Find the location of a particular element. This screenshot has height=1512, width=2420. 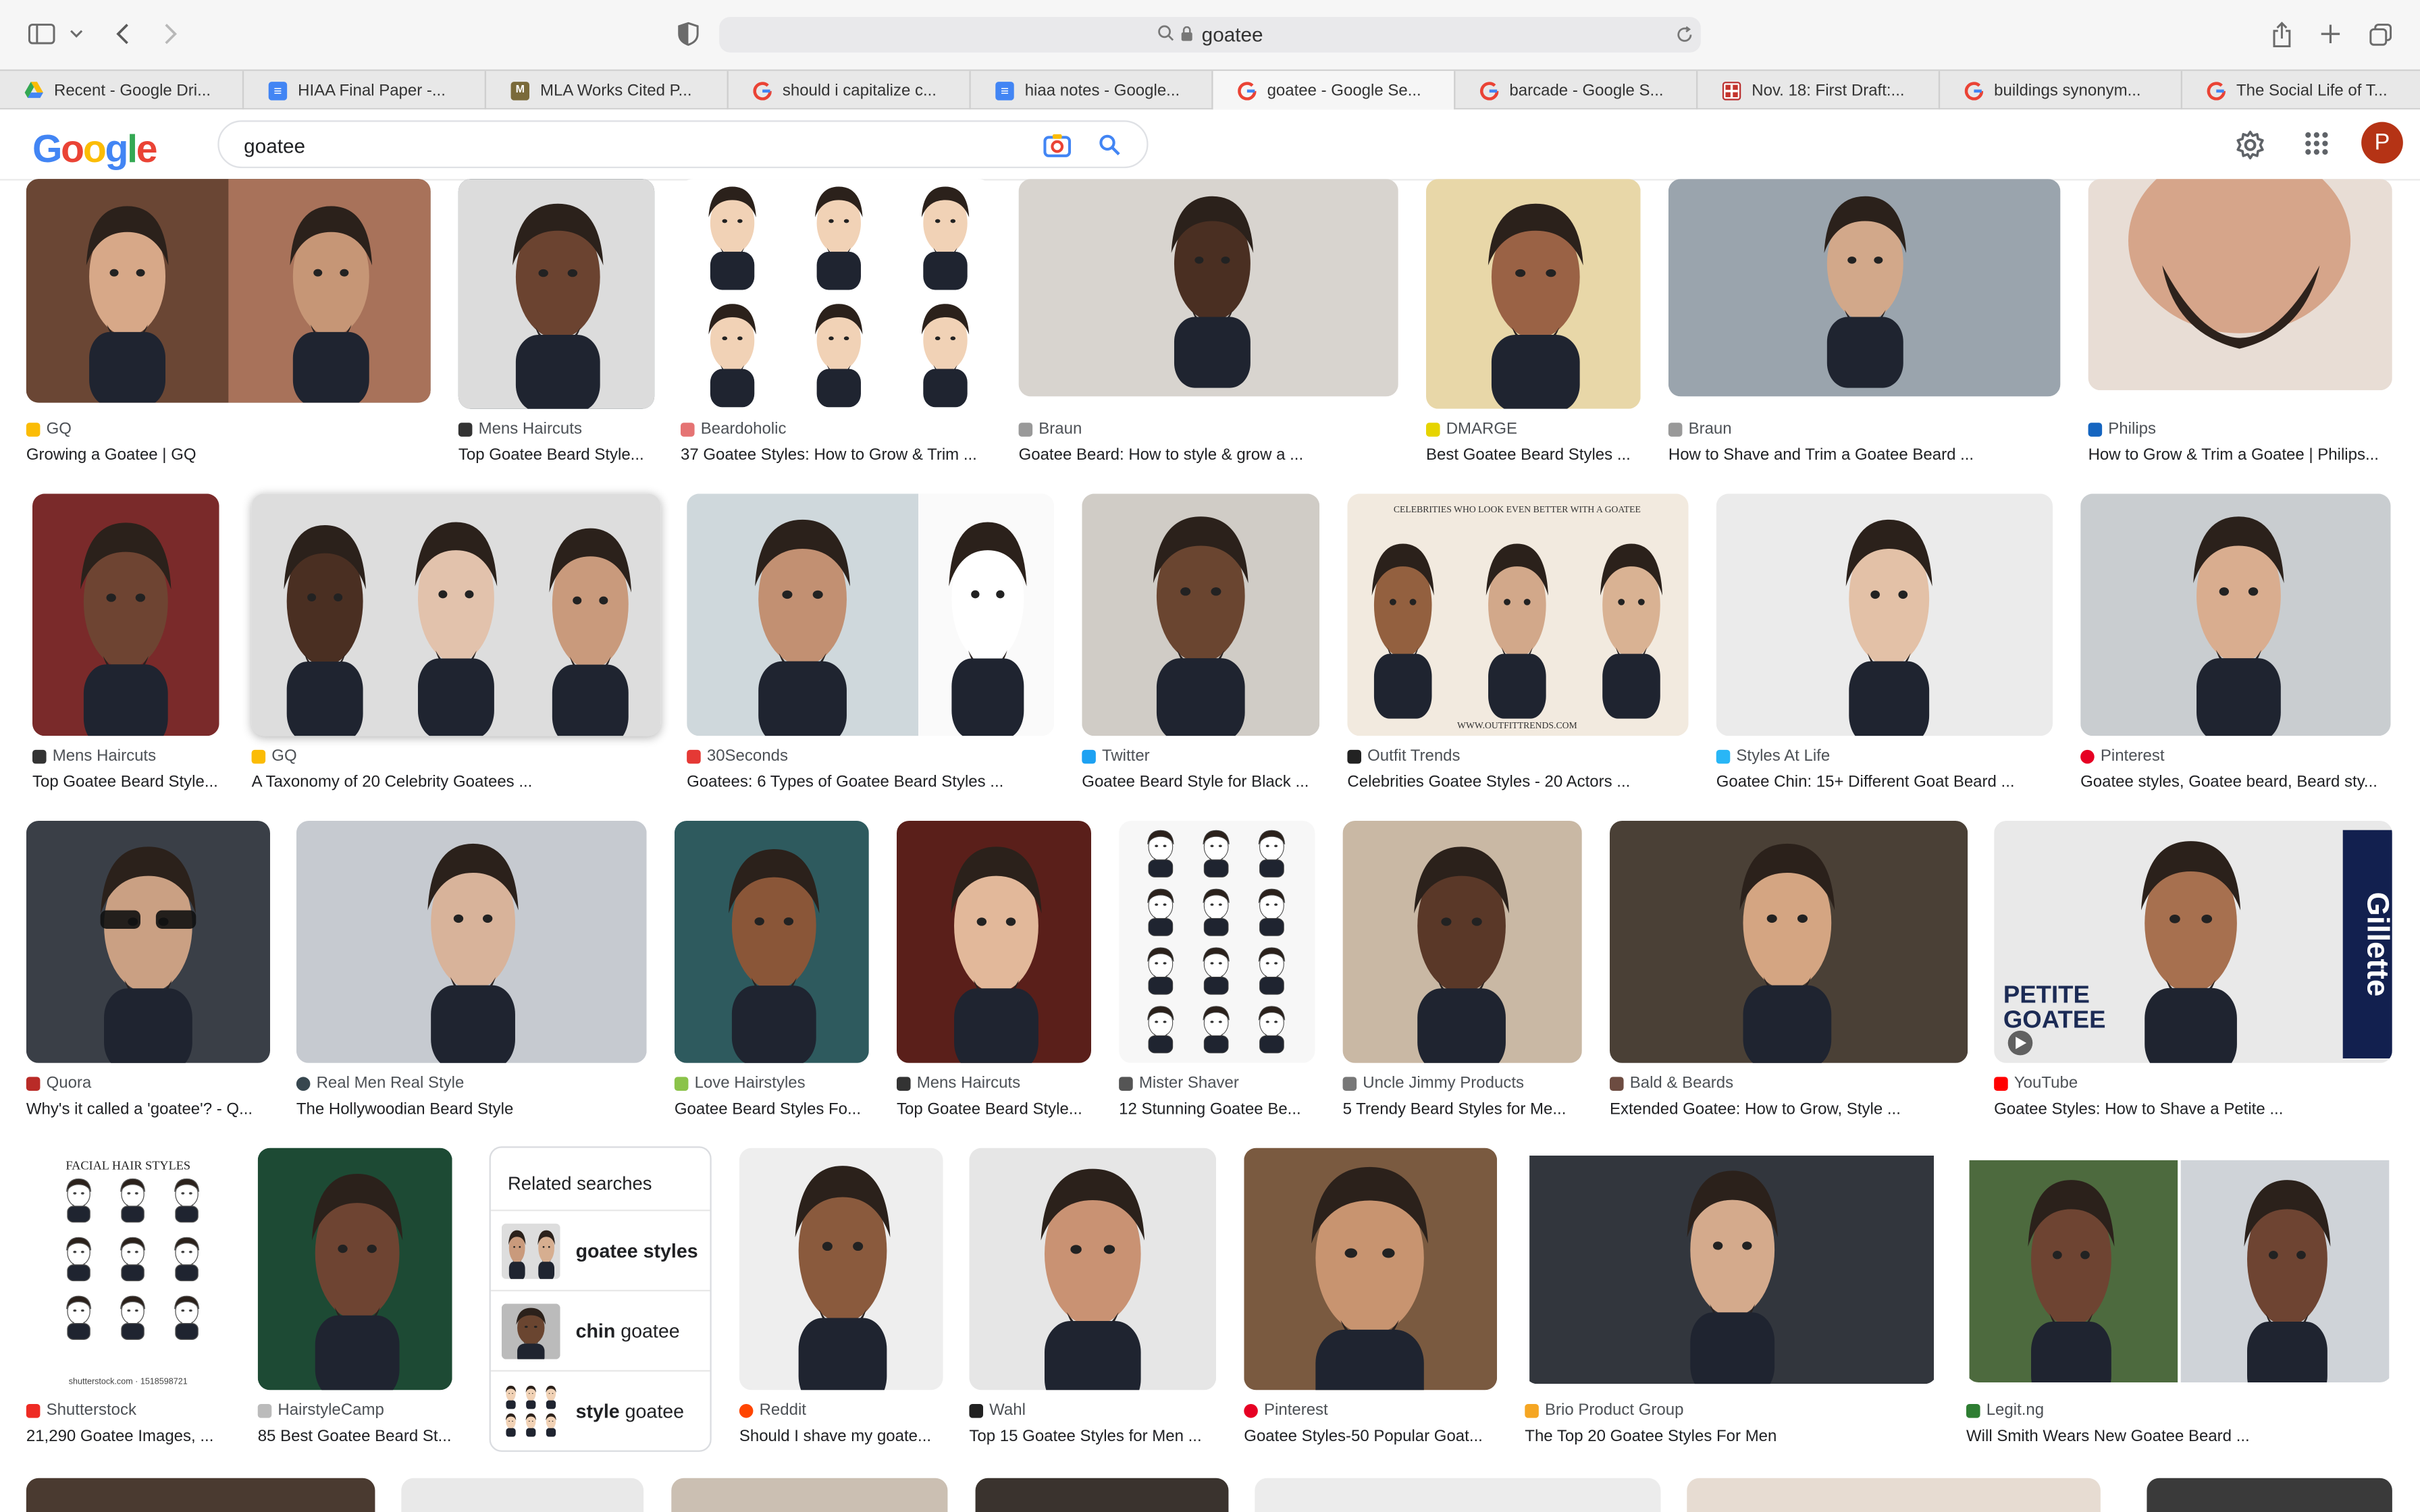

camera-search-icon is located at coordinates (1057, 145).